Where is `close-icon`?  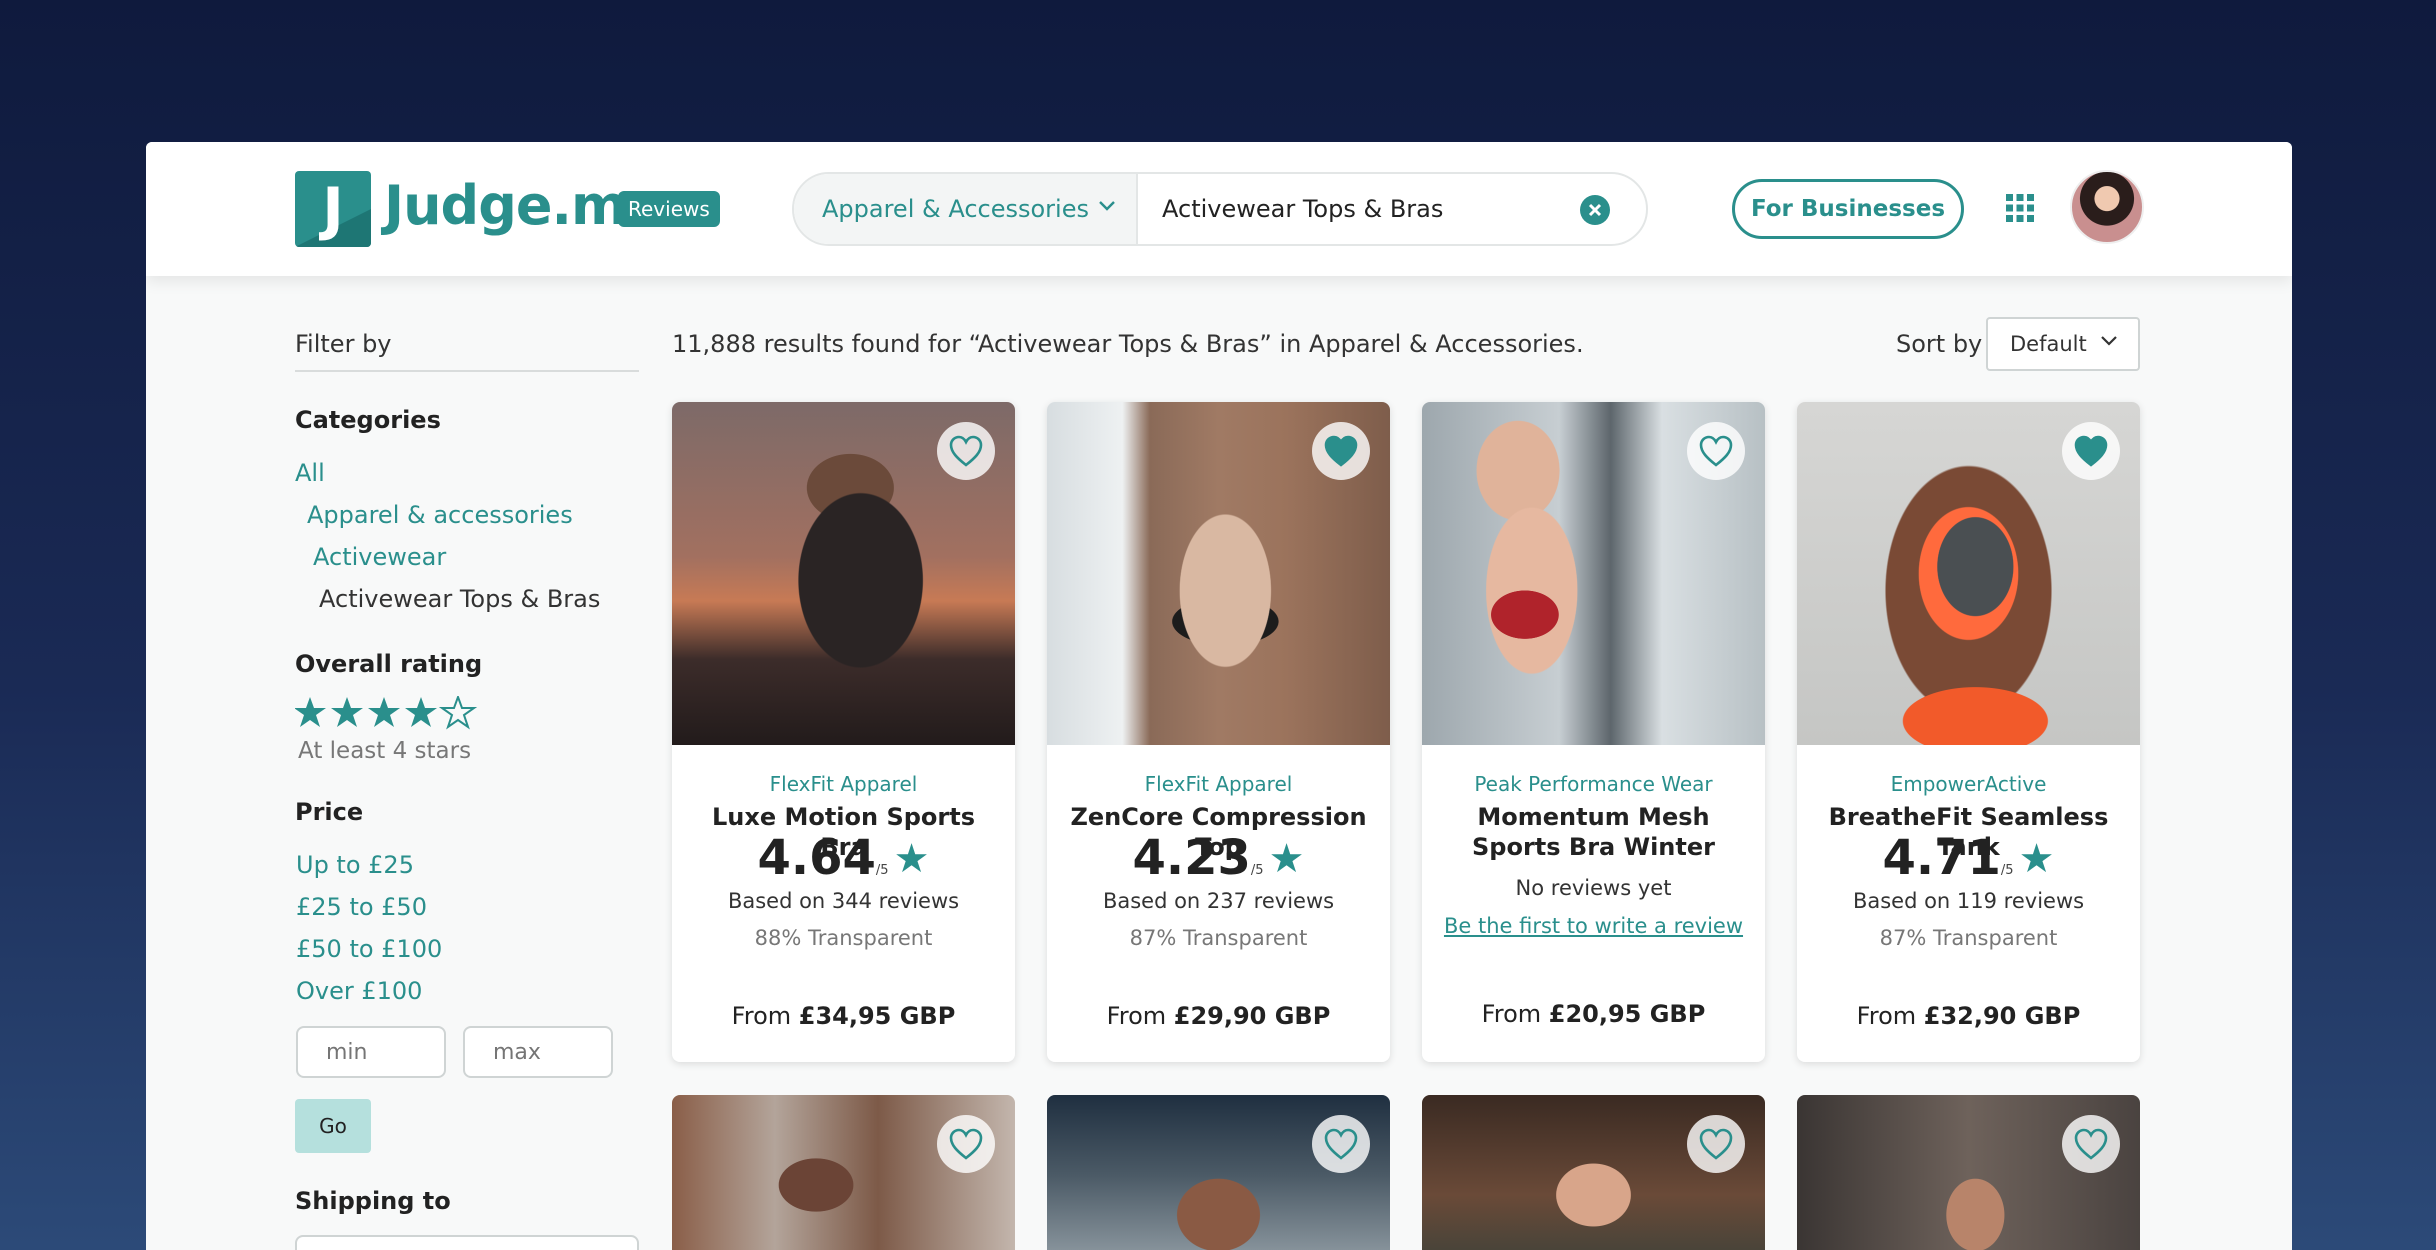 close-icon is located at coordinates (1595, 210).